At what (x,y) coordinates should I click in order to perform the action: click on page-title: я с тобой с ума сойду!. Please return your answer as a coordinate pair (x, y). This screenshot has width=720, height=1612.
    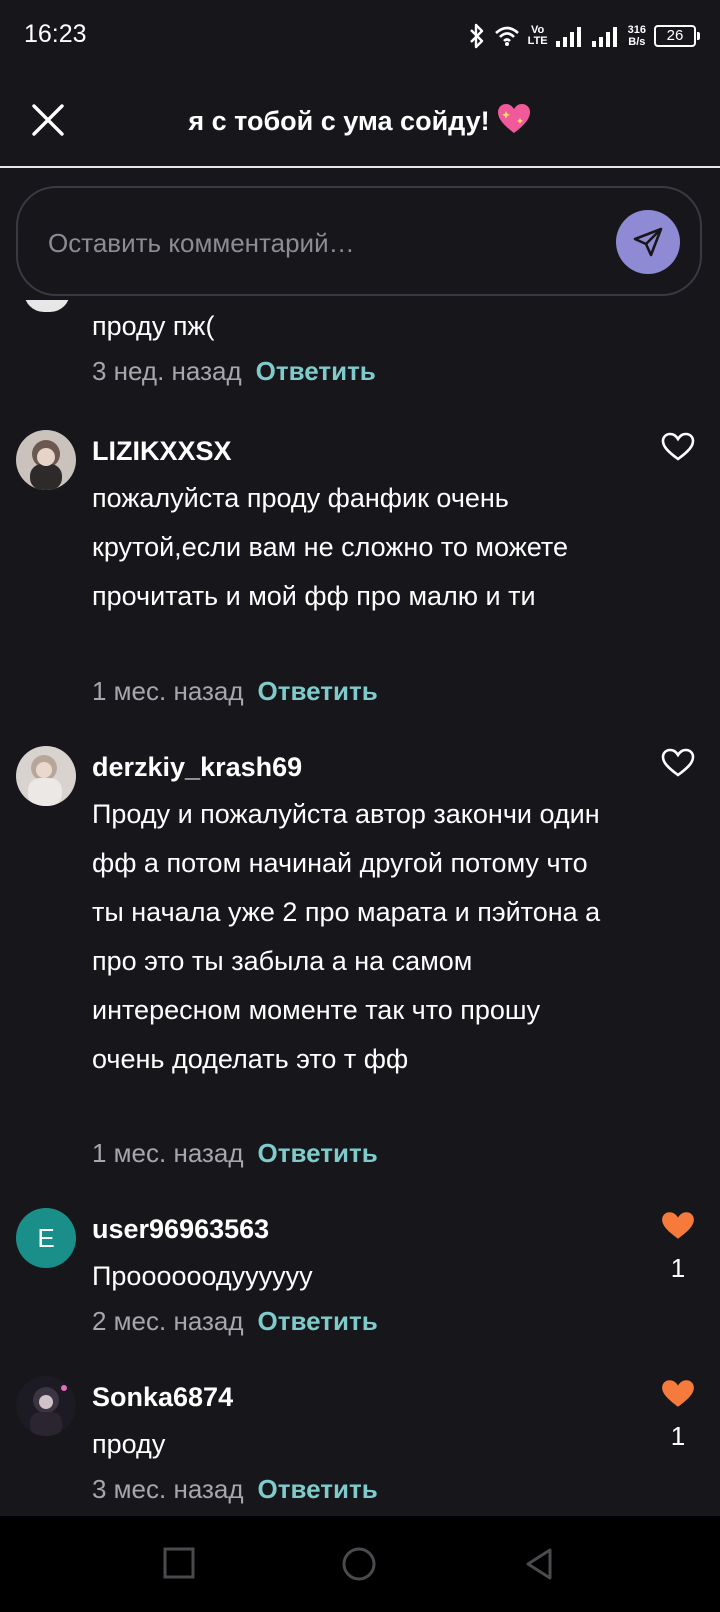
    Looking at the image, I should click on (360, 119).